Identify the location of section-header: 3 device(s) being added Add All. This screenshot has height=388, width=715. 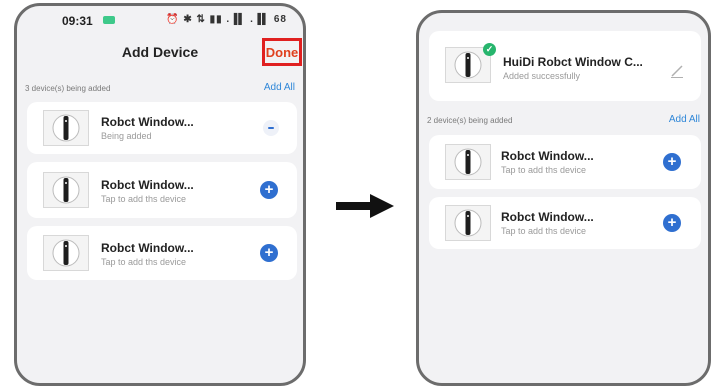
(160, 89).